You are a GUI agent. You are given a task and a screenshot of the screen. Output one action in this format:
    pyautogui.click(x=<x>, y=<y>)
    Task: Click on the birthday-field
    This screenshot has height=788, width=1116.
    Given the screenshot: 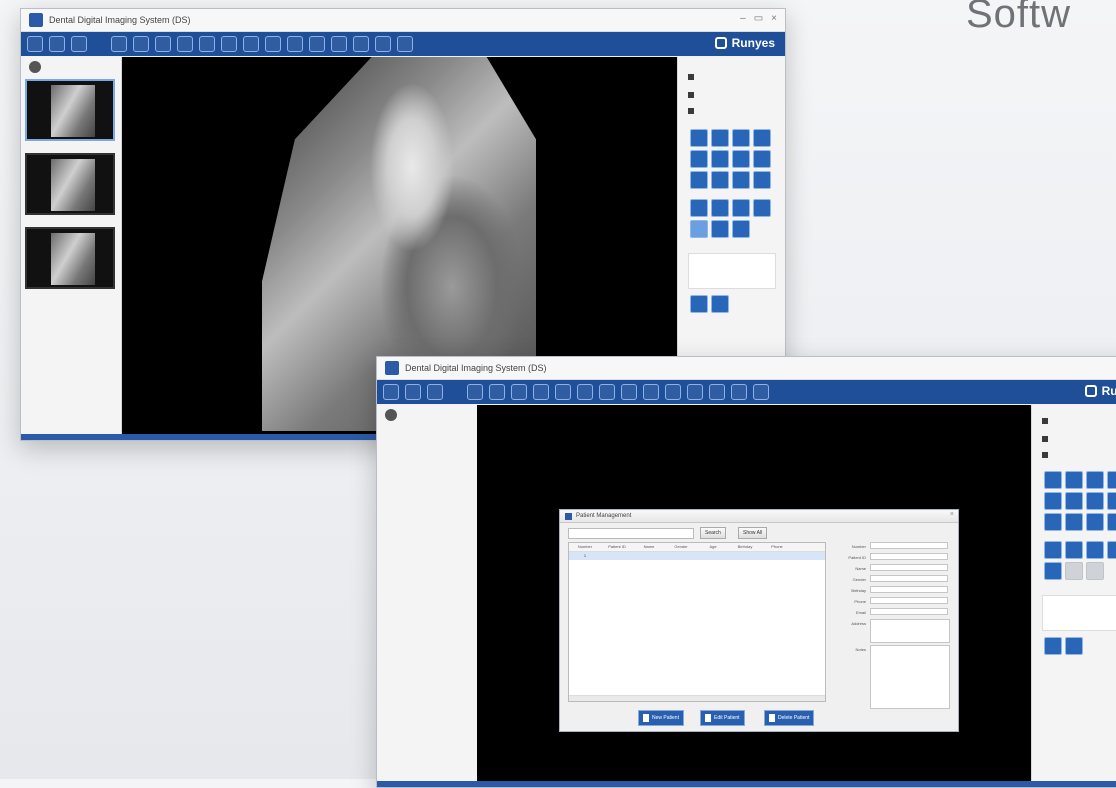 What is the action you would take?
    pyautogui.click(x=909, y=589)
    